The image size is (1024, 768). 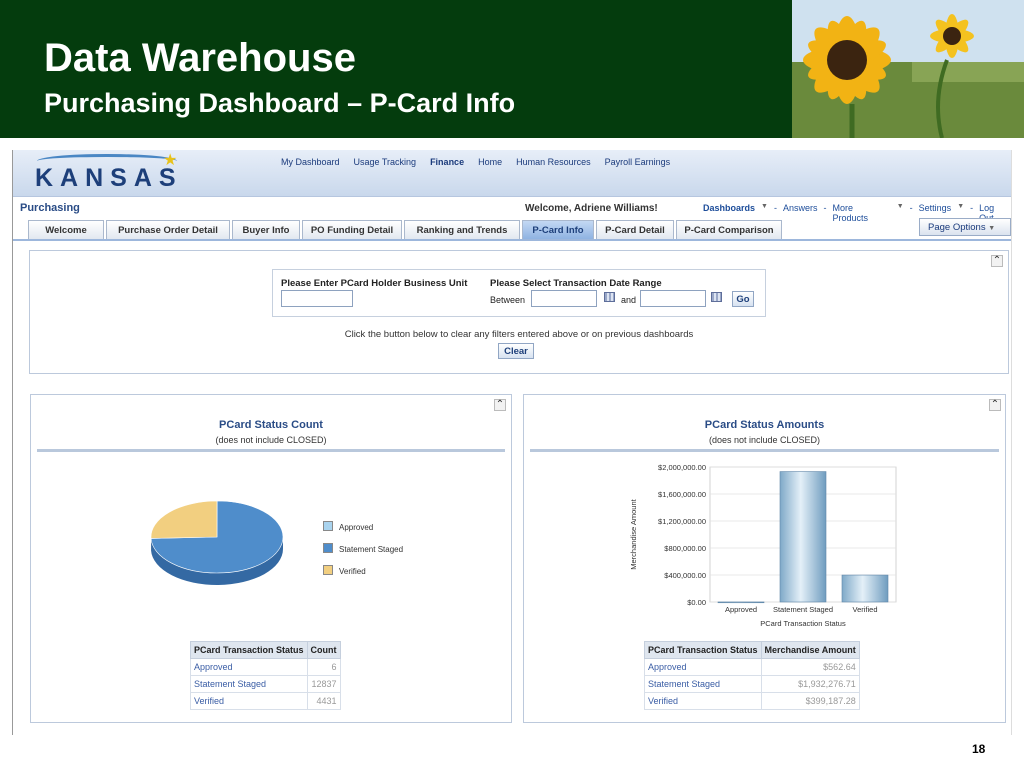 What do you see at coordinates (764, 425) in the screenshot?
I see `chart-title: PCard Status Amounts` at bounding box center [764, 425].